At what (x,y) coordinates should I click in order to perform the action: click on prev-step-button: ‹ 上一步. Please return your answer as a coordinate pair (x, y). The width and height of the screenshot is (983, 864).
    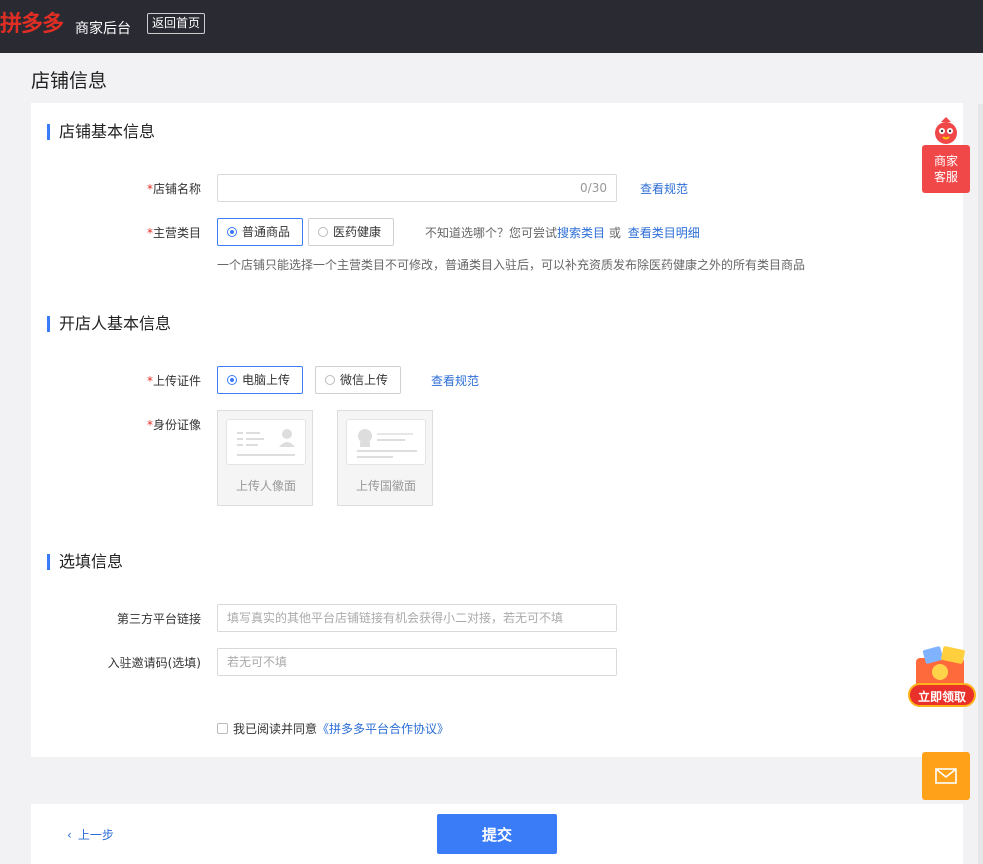
    Looking at the image, I should click on (90, 834).